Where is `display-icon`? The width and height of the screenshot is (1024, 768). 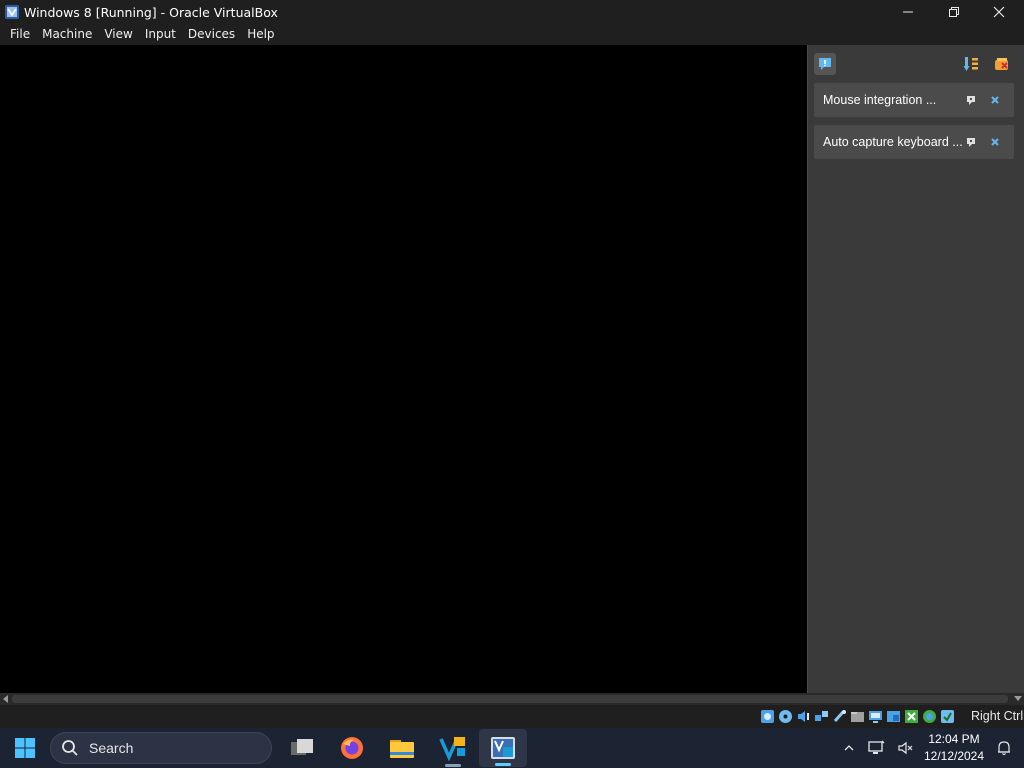
display-icon is located at coordinates (875, 716).